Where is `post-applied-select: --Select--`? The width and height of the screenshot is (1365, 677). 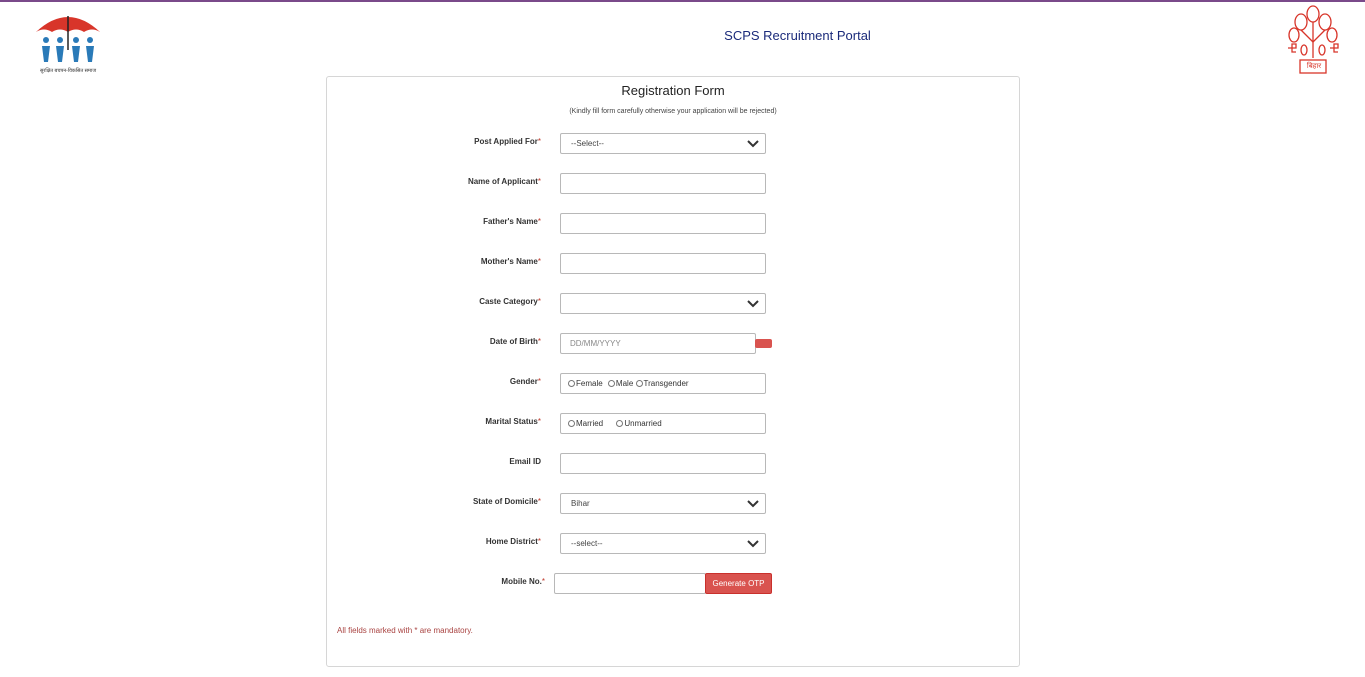
post-applied-select: --Select-- is located at coordinates (663, 143).